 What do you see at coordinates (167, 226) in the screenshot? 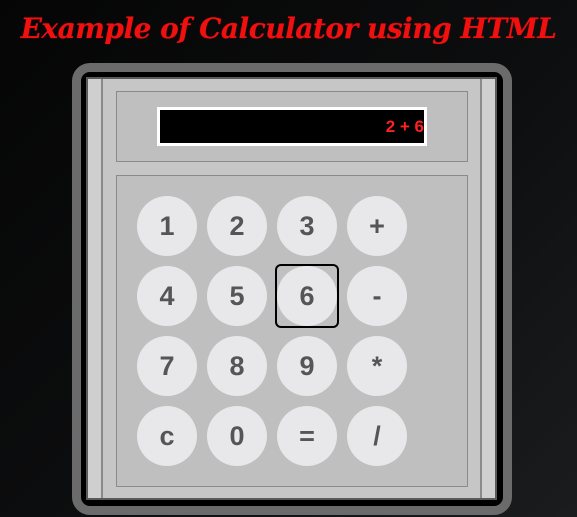
I see `key-1-button: 1` at bounding box center [167, 226].